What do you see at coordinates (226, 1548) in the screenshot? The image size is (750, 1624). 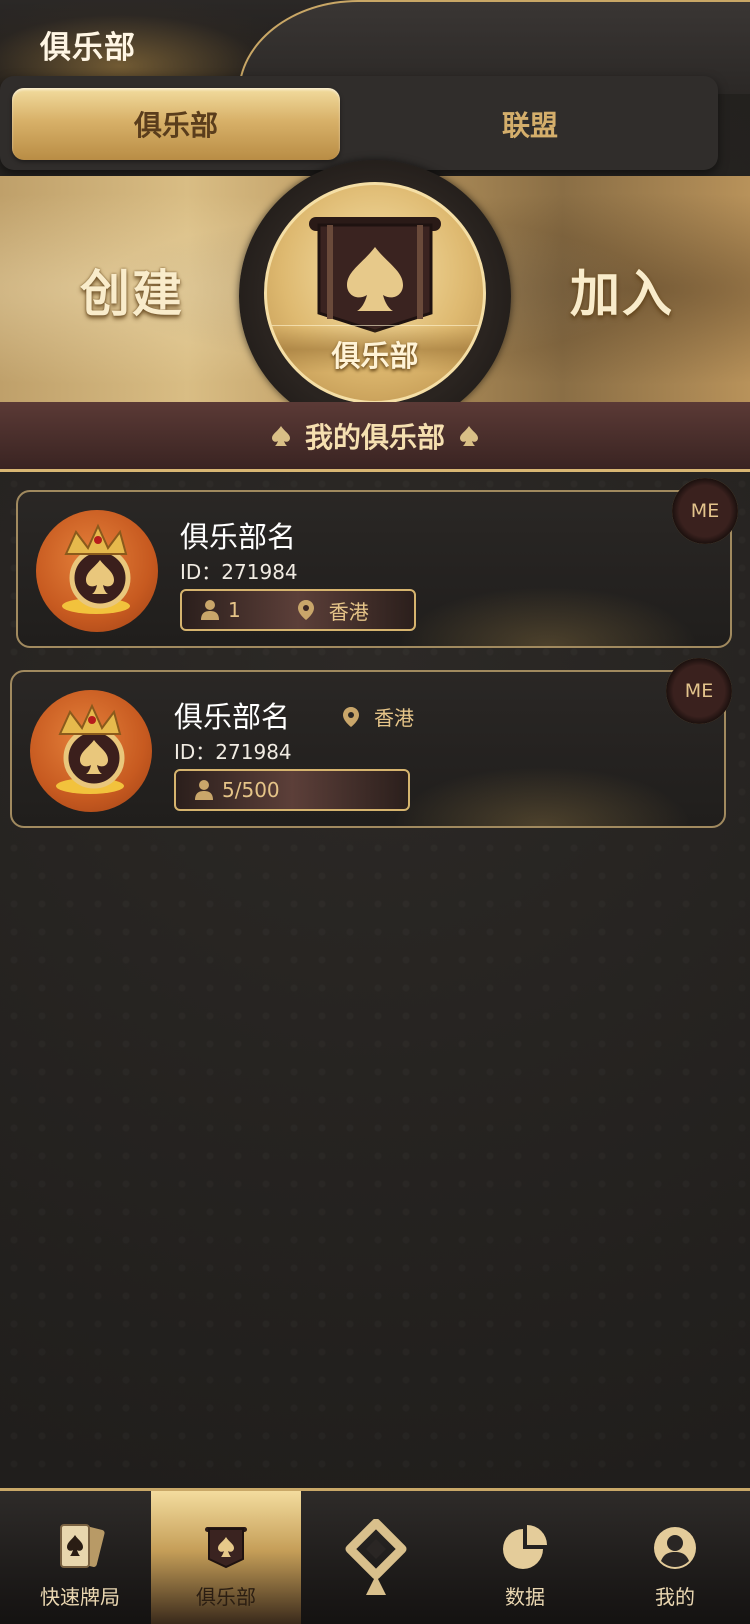 I see `club-banner-icon` at bounding box center [226, 1548].